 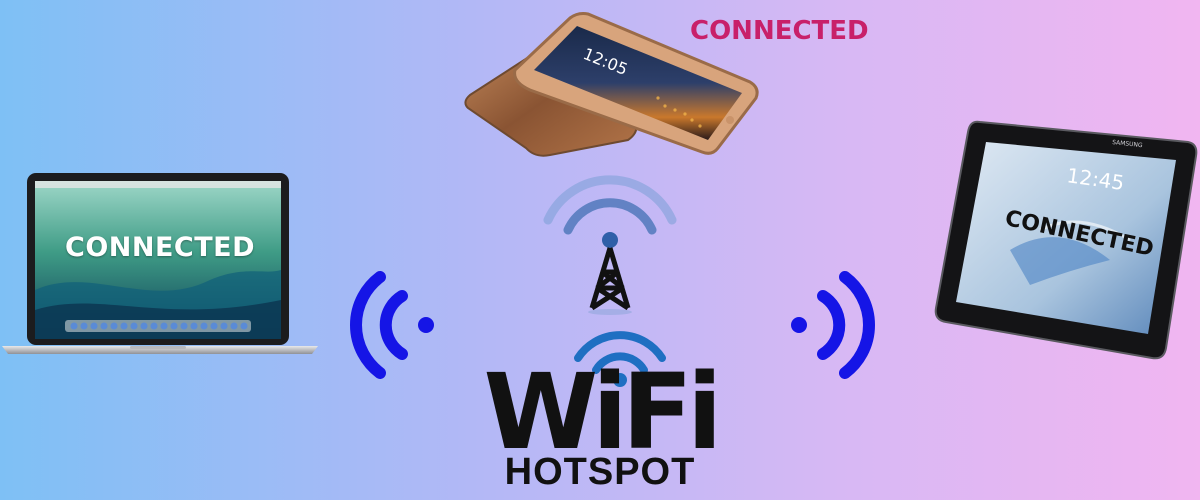 I want to click on antenna-tower-icon, so click(x=610, y=245).